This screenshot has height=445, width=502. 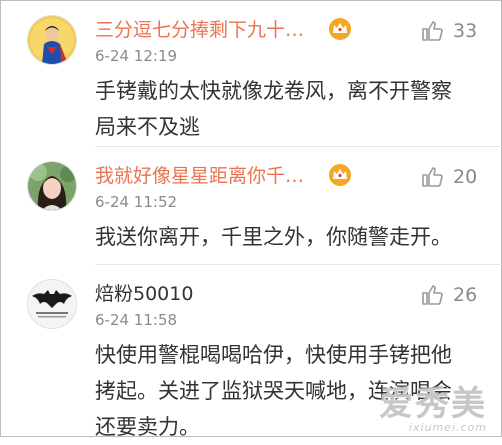 I want to click on superman-avatar-image, so click(x=52, y=40).